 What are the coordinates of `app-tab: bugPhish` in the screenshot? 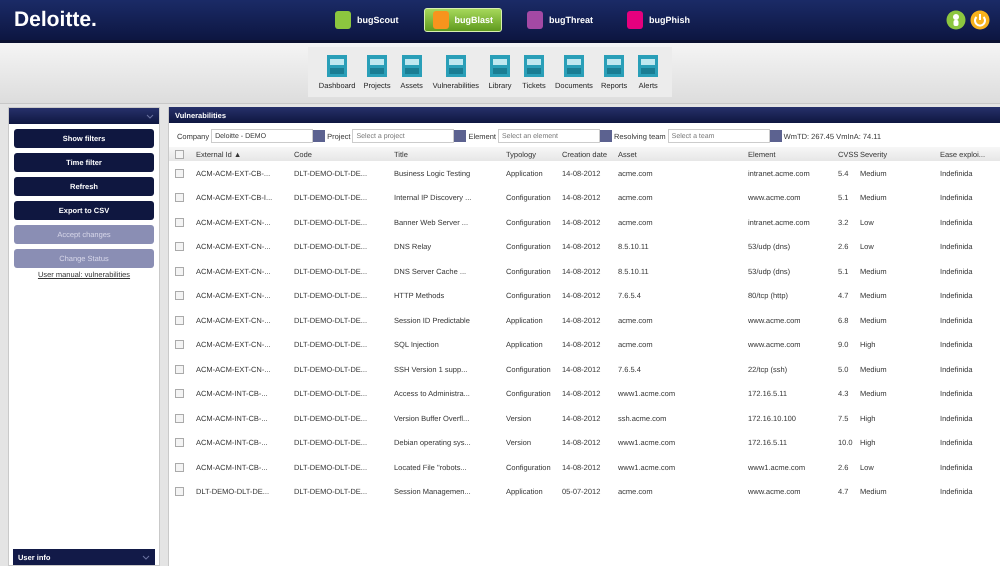 It's located at (659, 20).